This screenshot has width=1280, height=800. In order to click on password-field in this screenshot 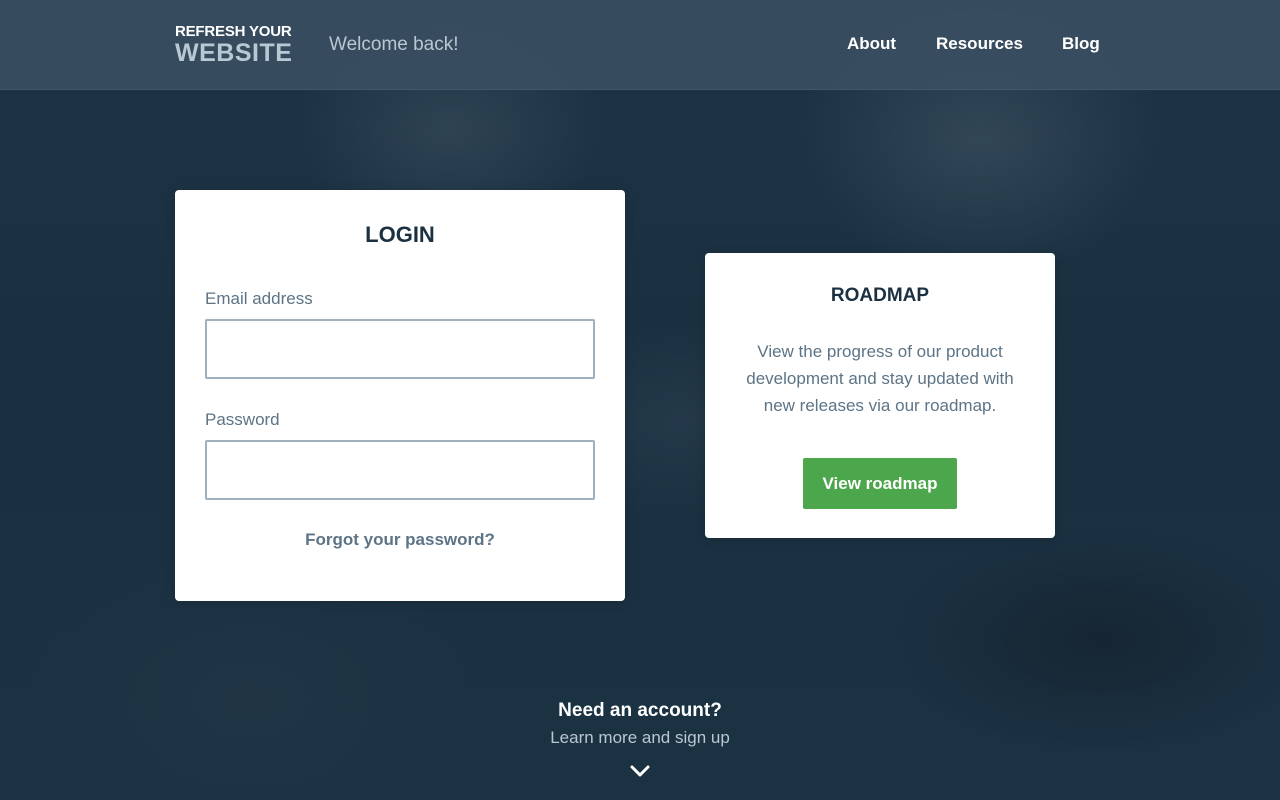, I will do `click(400, 470)`.